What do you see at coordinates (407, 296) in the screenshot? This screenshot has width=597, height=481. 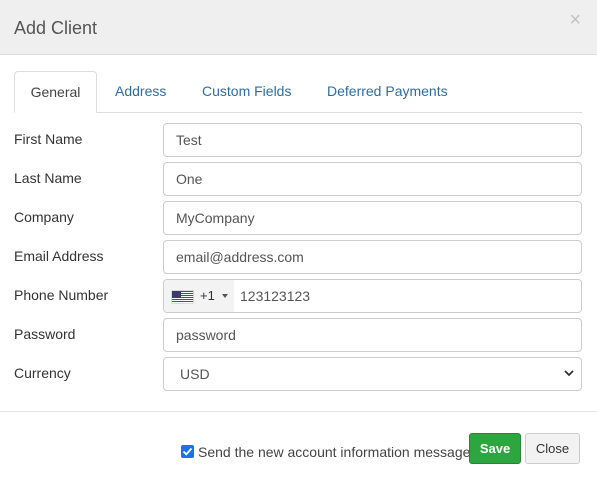 I see `phone-input` at bounding box center [407, 296].